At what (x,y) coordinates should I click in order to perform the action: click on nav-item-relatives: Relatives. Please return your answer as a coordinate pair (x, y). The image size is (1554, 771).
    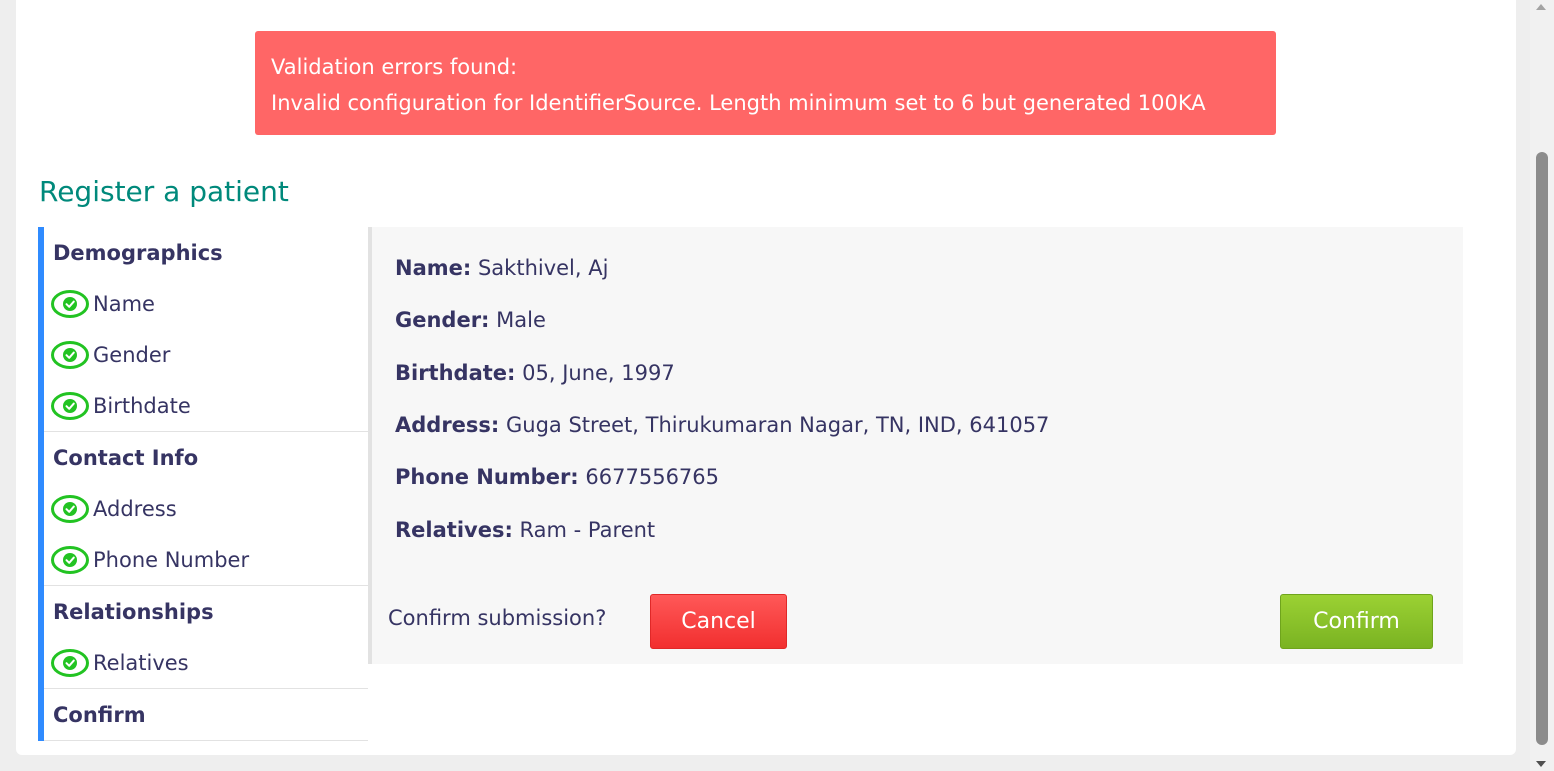
    Looking at the image, I should click on (206, 662).